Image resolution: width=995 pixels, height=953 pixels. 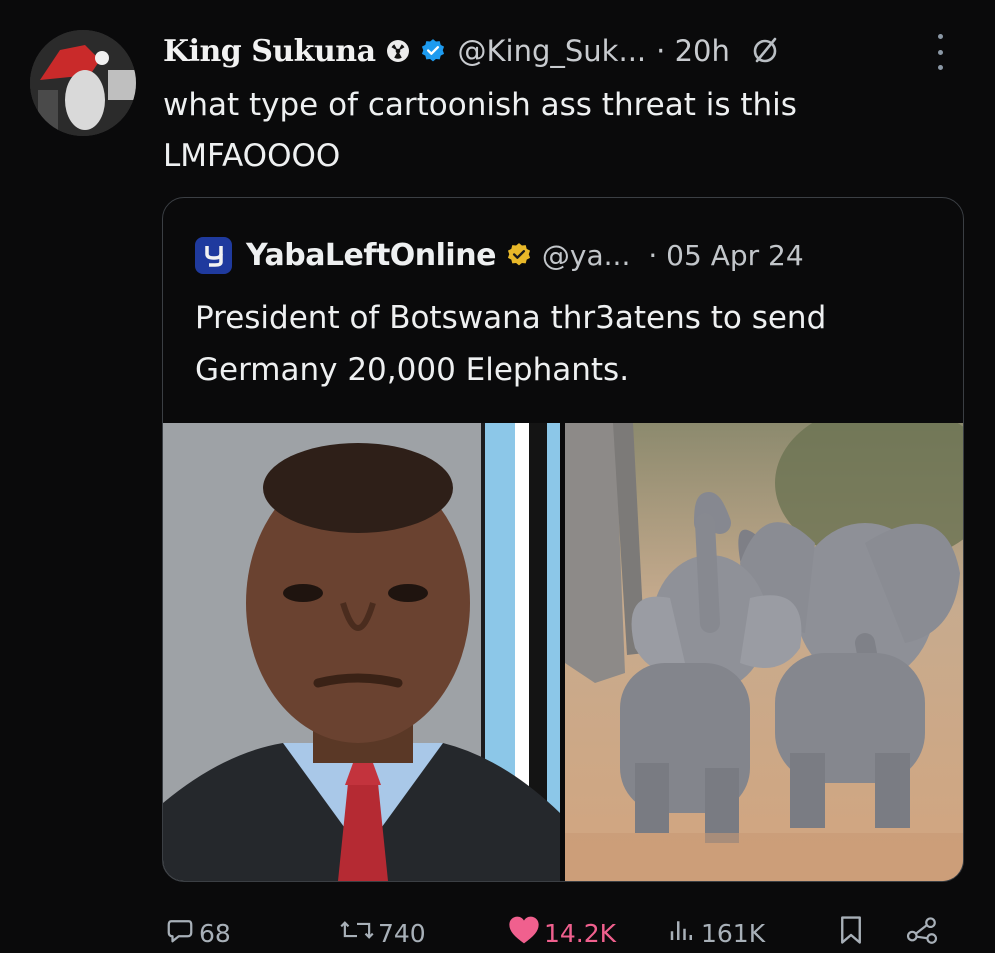 What do you see at coordinates (765, 51) in the screenshot?
I see `no-entry-icon` at bounding box center [765, 51].